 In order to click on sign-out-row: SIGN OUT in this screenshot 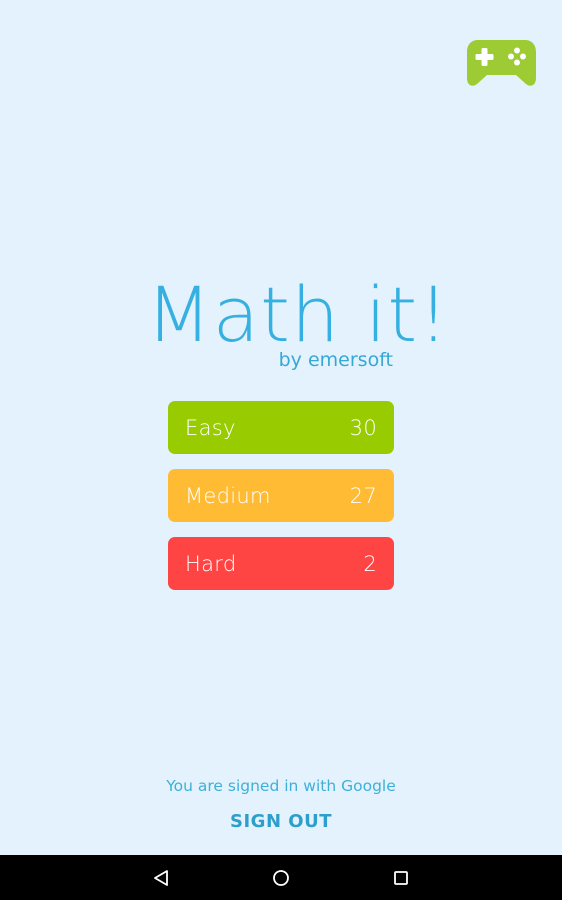, I will do `click(281, 821)`.